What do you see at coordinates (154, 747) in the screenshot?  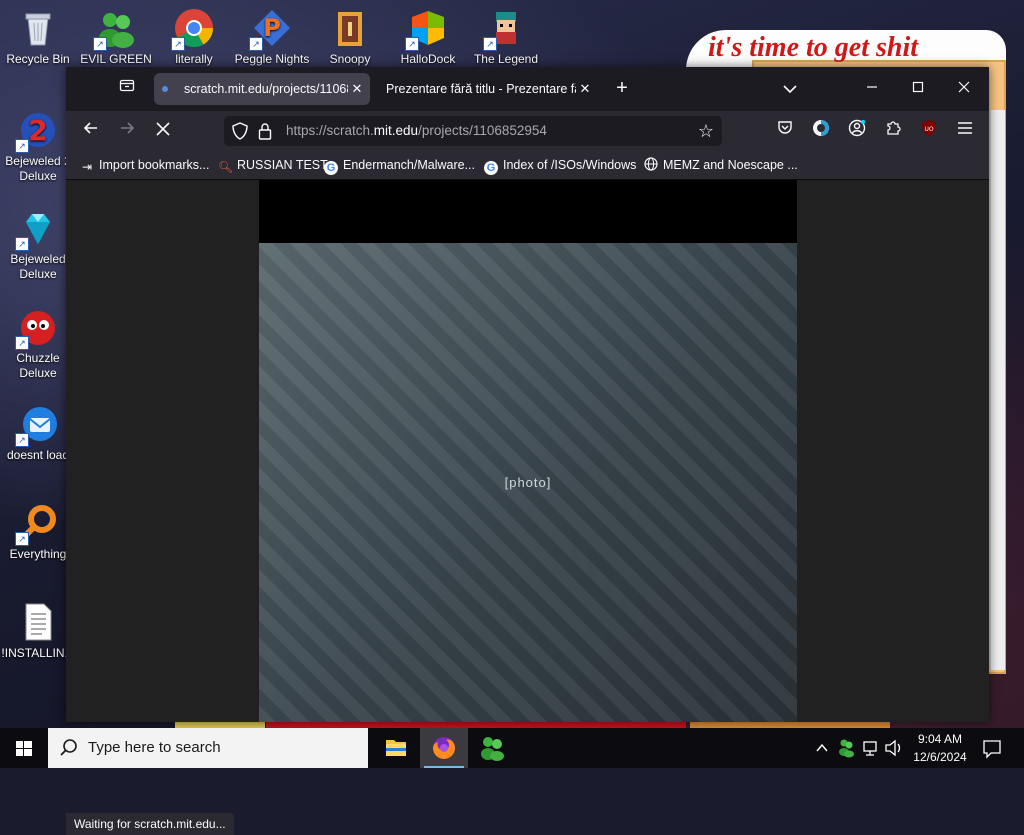 I see `search-placeholder: Type here to search` at bounding box center [154, 747].